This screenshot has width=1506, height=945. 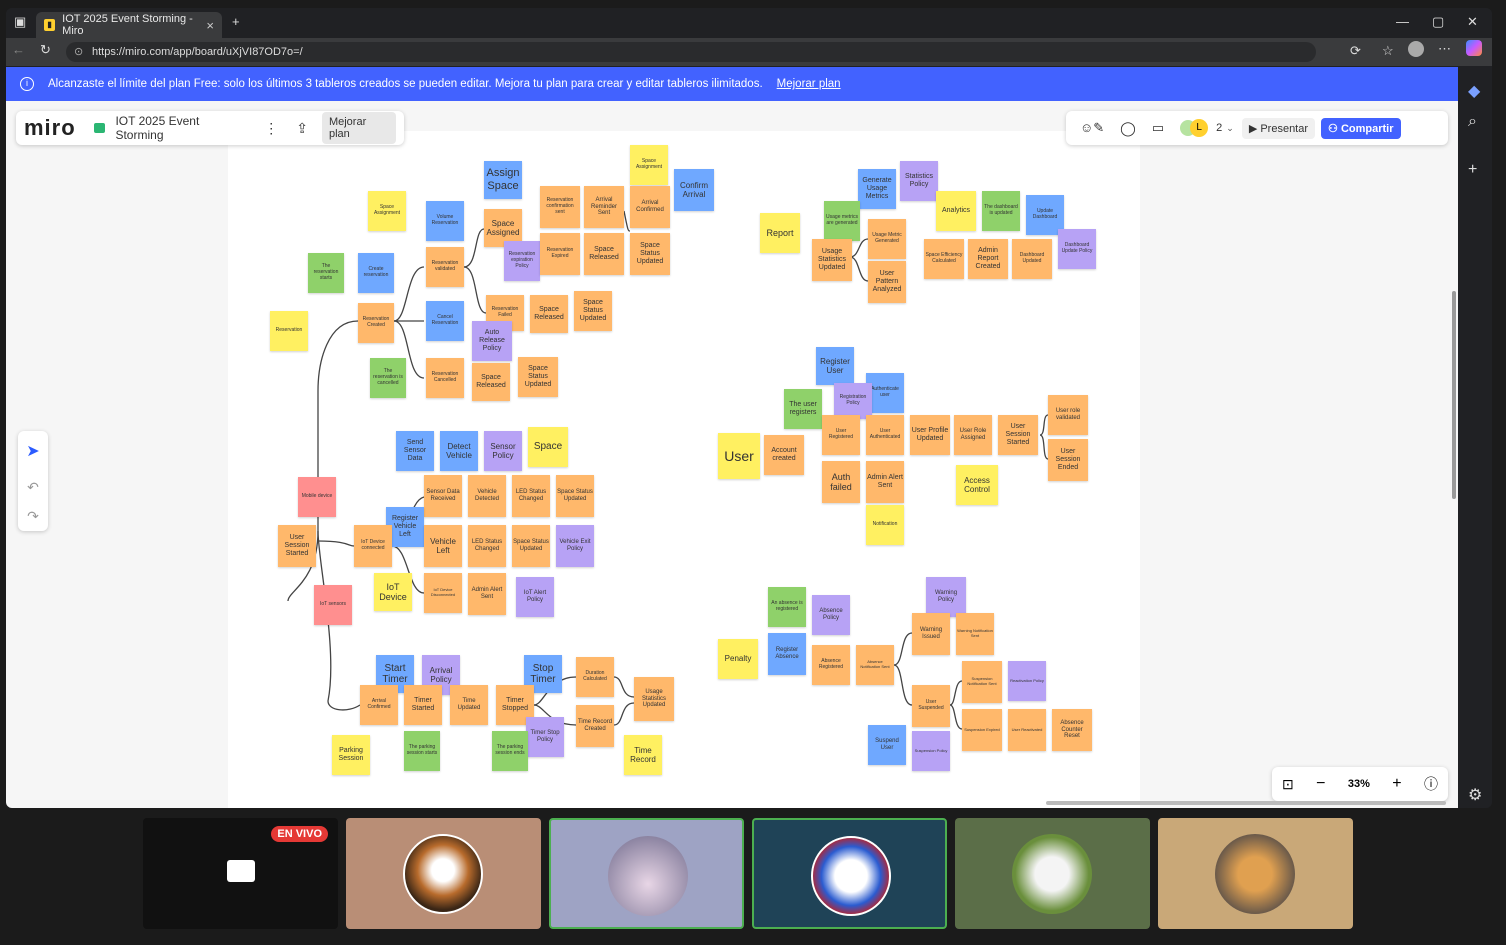 I want to click on horizontal-scrollbar, so click(x=1246, y=803).